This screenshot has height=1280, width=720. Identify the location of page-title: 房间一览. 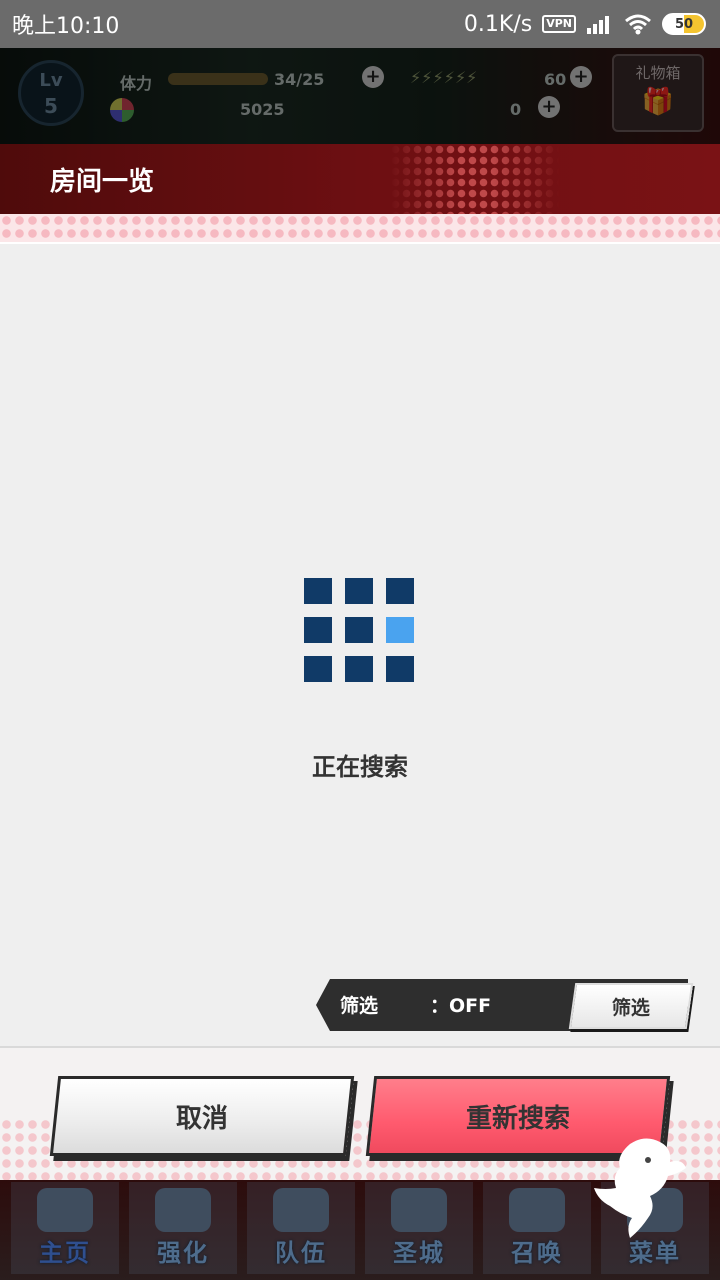
(102, 181).